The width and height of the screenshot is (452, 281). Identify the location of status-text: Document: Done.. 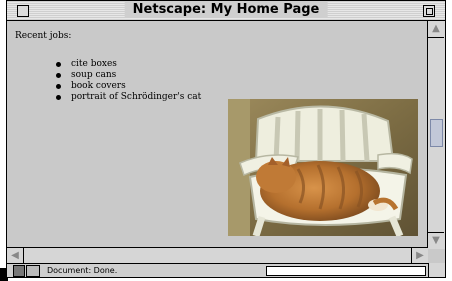
(82, 270).